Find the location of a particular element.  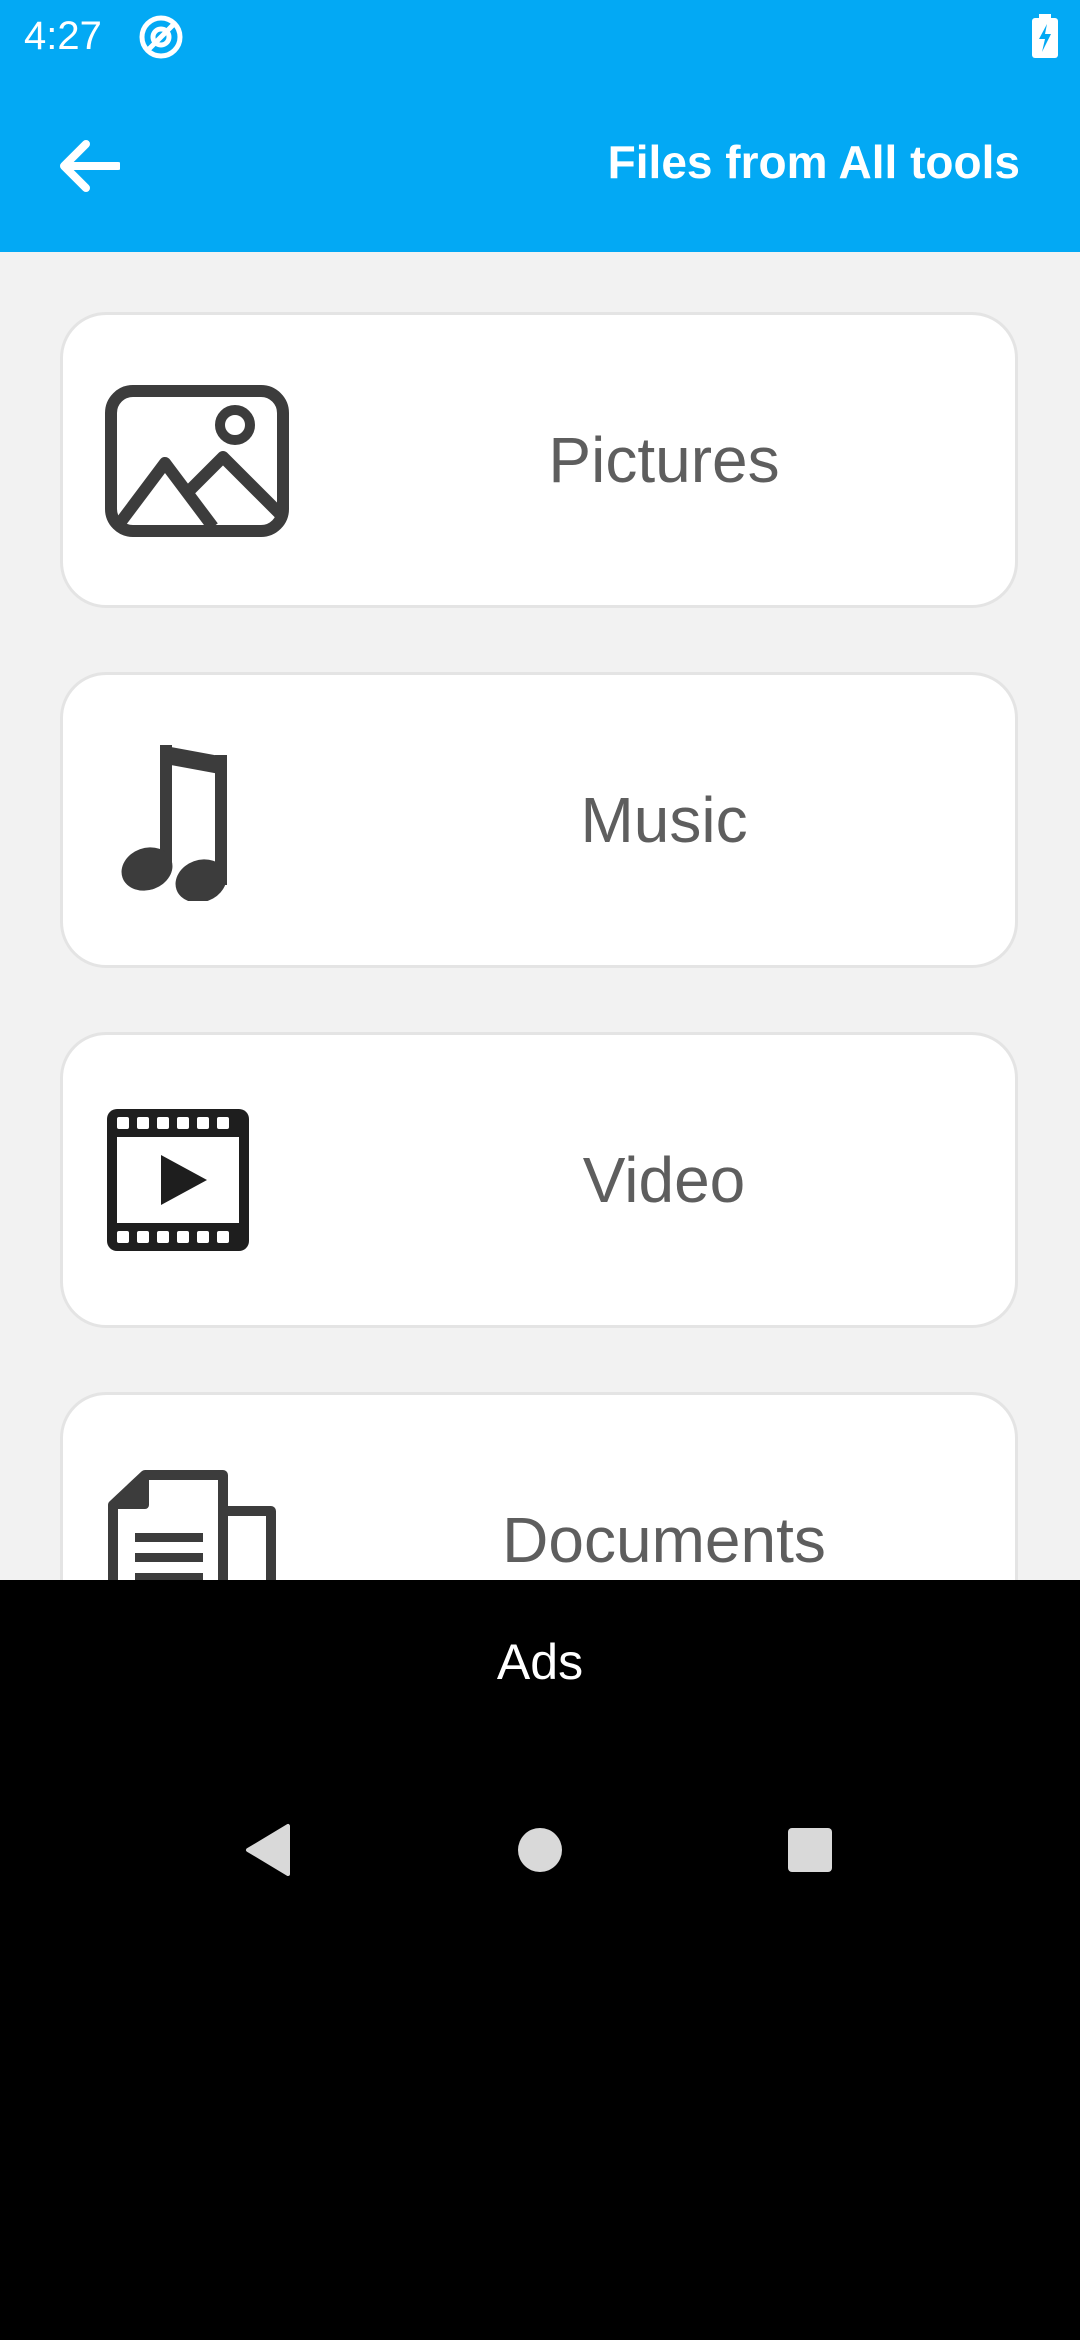

nav-home-button is located at coordinates (540, 1850).